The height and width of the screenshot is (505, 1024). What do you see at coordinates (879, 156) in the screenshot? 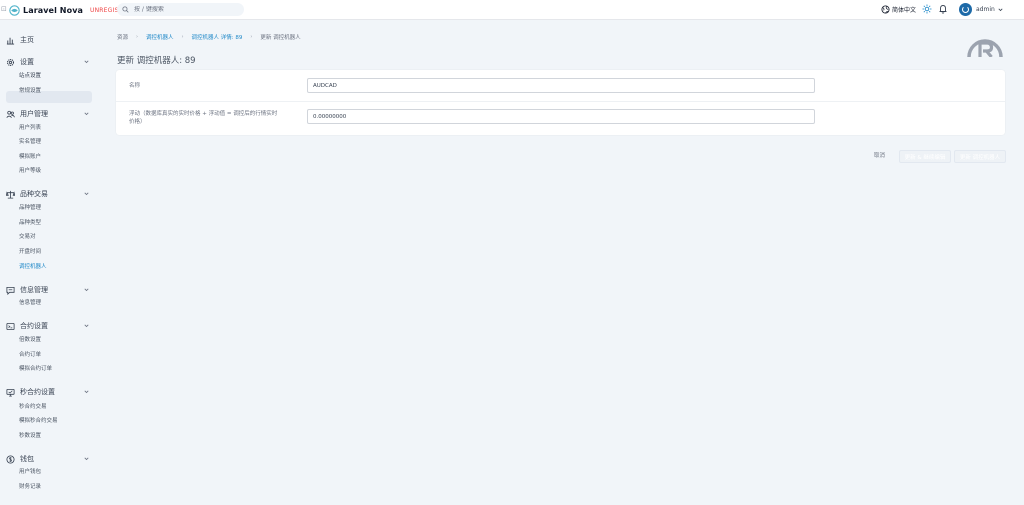
I see `cancel-button: 取消` at bounding box center [879, 156].